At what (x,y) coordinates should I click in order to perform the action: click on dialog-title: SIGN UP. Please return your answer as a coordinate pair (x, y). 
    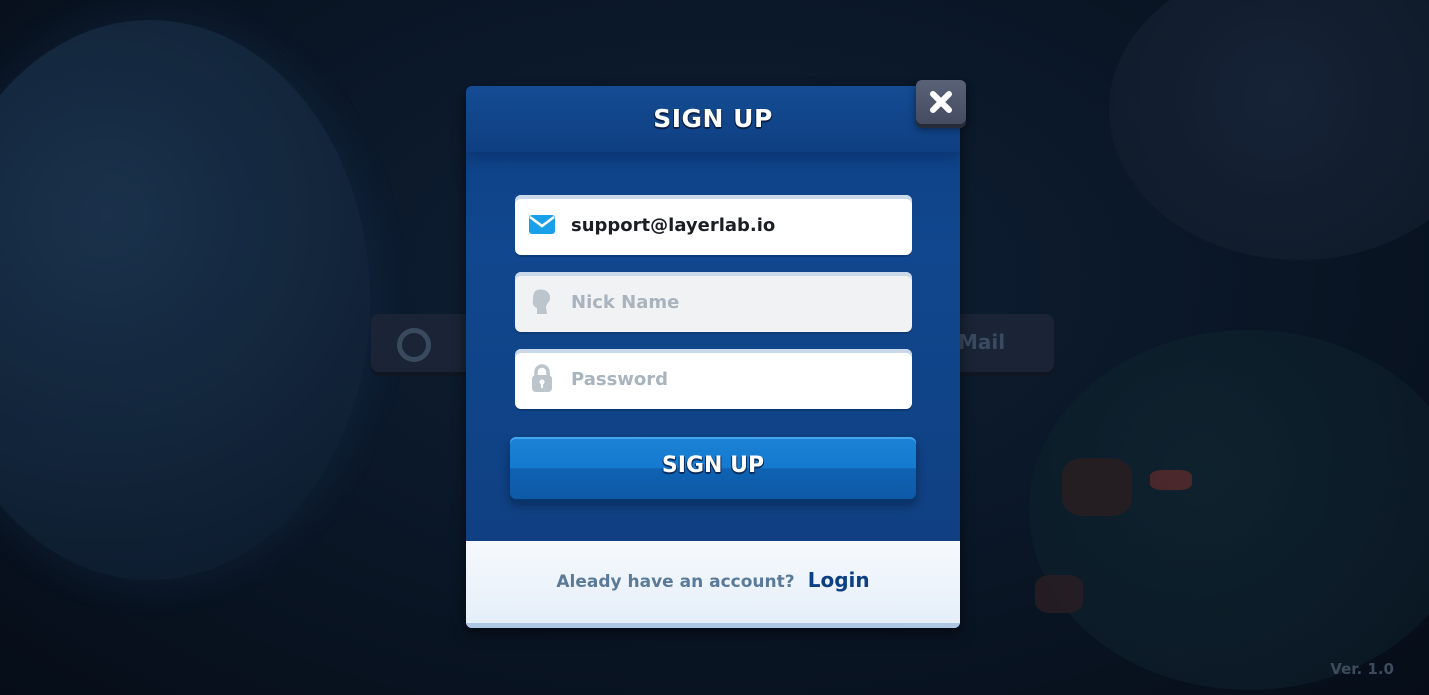
    Looking at the image, I should click on (713, 118).